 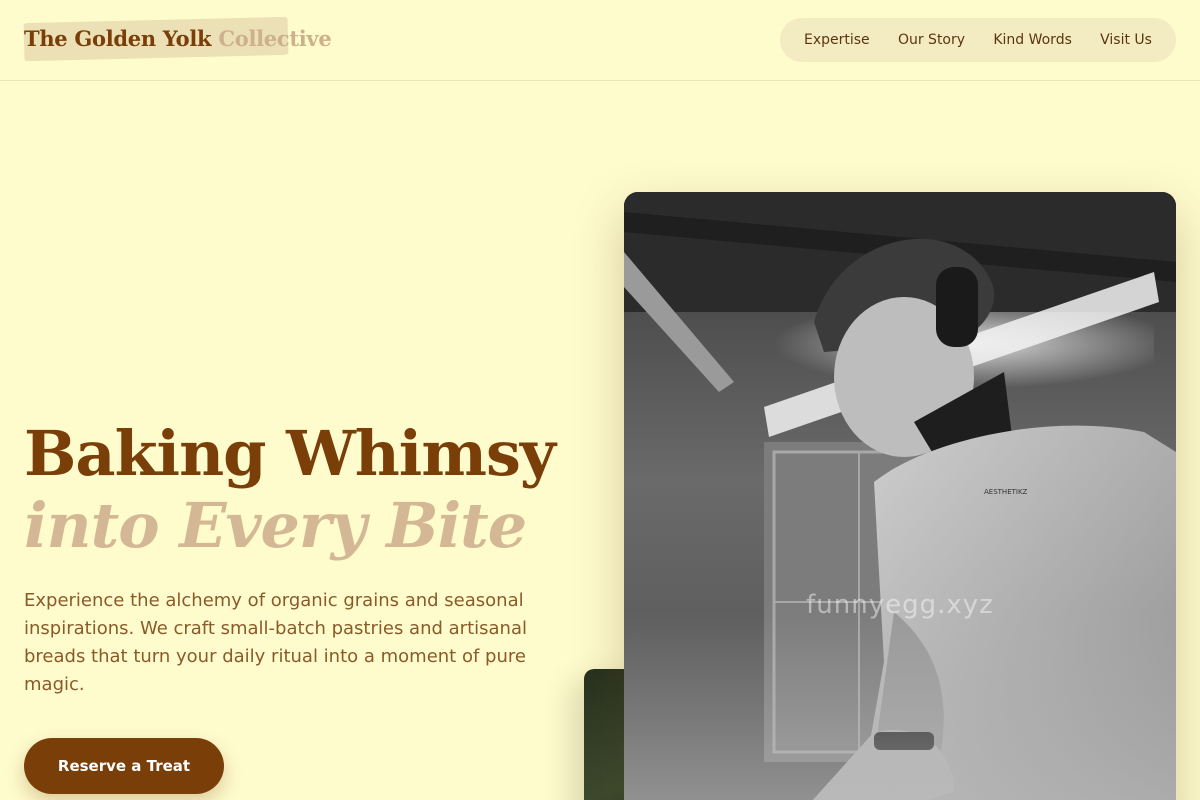 What do you see at coordinates (837, 40) in the screenshot?
I see `nav-link-expertise: Expertise` at bounding box center [837, 40].